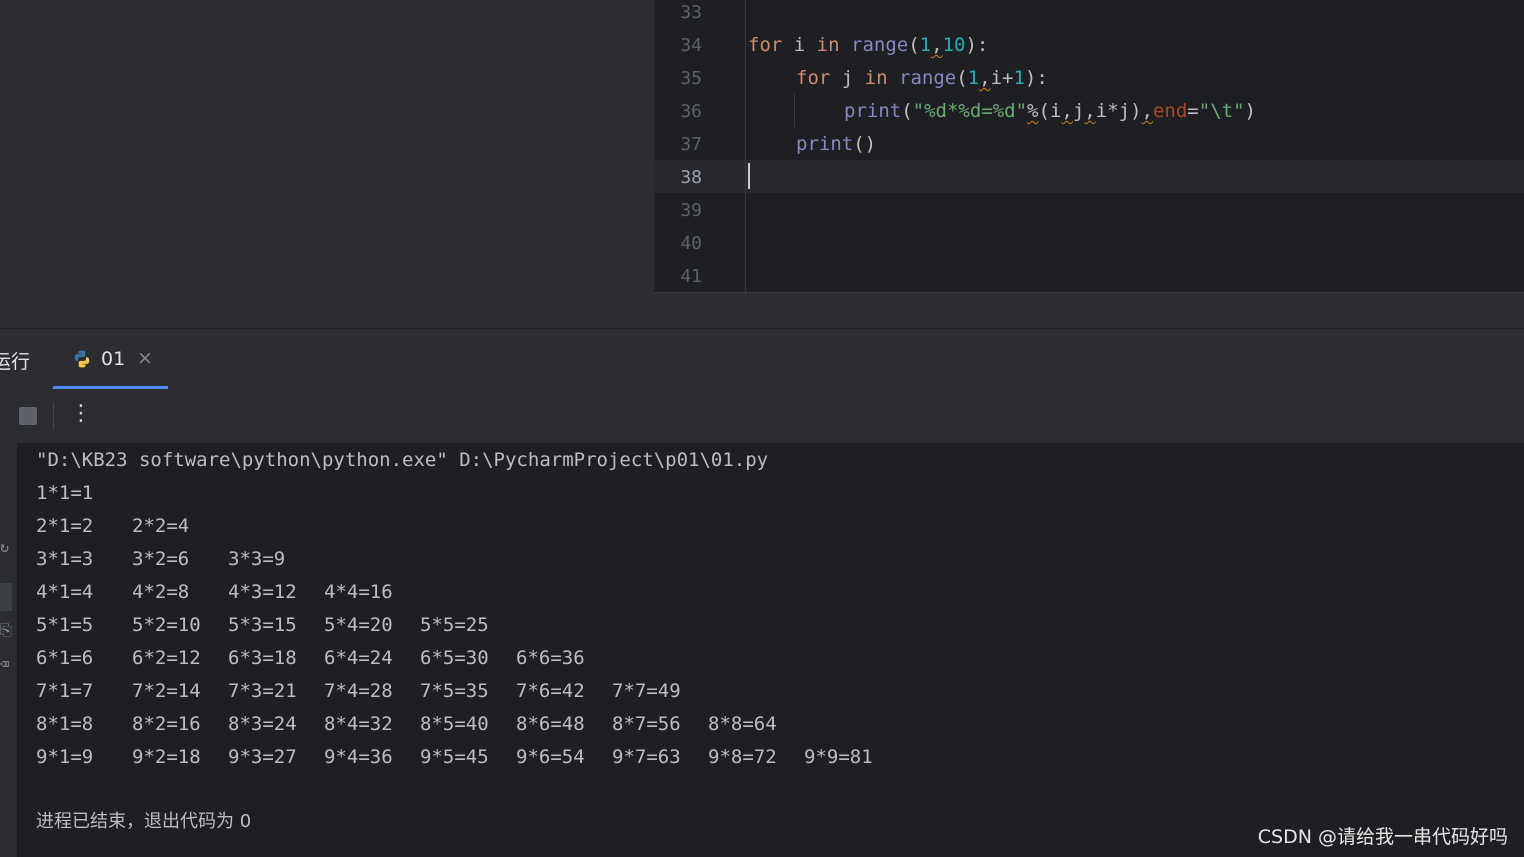 This screenshot has height=857, width=1524. What do you see at coordinates (113, 359) in the screenshot?
I see `tab-label: 01` at bounding box center [113, 359].